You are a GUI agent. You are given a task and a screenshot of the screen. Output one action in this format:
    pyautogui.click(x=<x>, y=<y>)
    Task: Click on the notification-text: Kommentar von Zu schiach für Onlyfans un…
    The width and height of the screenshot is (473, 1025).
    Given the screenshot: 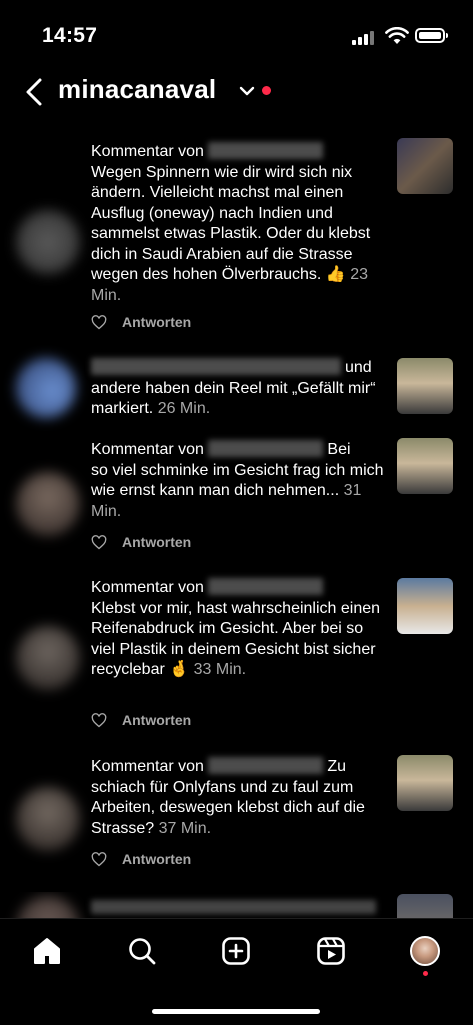 What is the action you would take?
    pyautogui.click(x=228, y=797)
    